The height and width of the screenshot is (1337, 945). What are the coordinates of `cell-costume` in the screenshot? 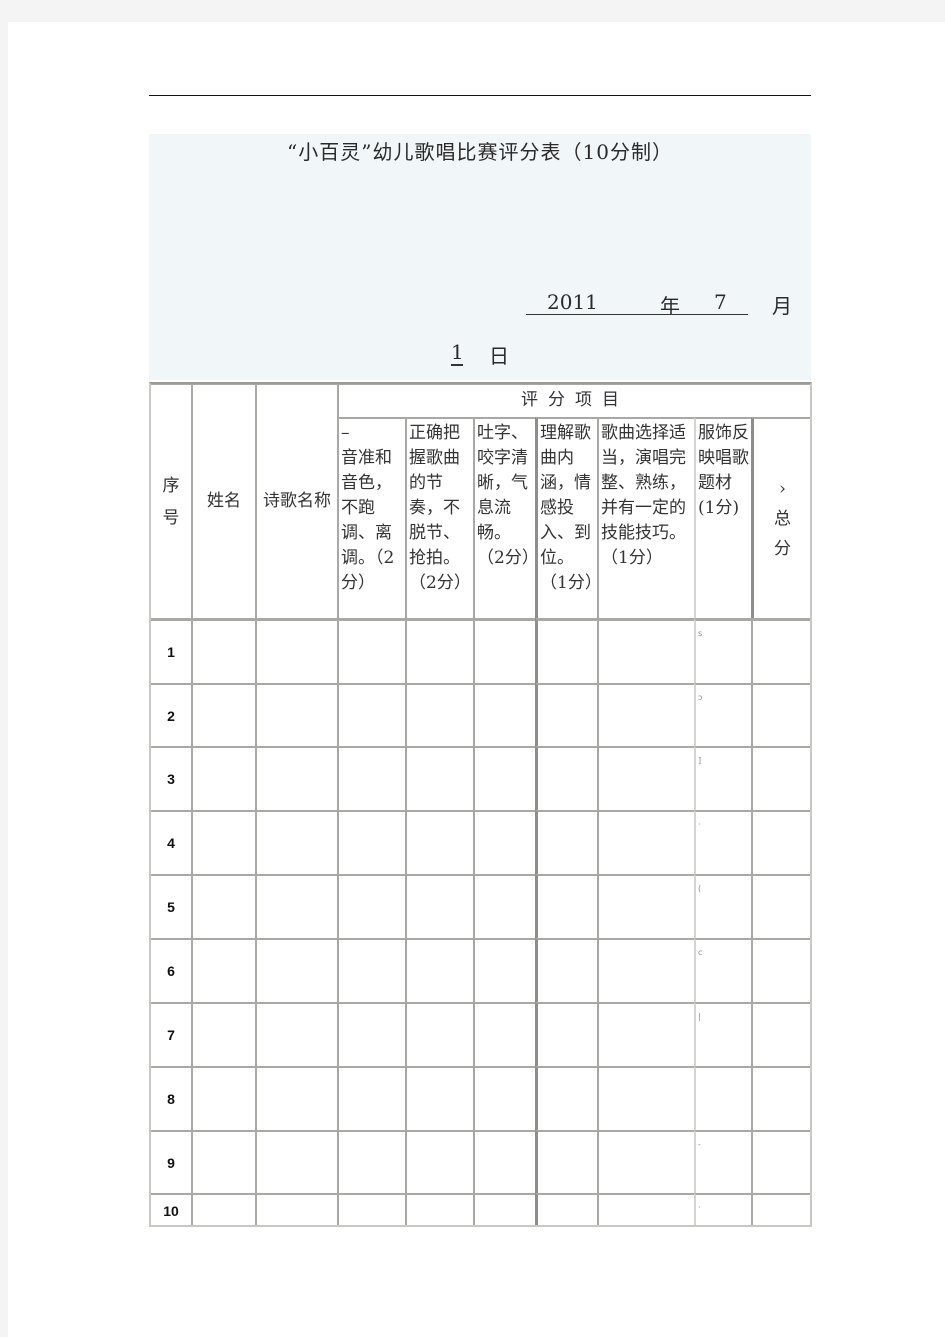 It's located at (722, 1098).